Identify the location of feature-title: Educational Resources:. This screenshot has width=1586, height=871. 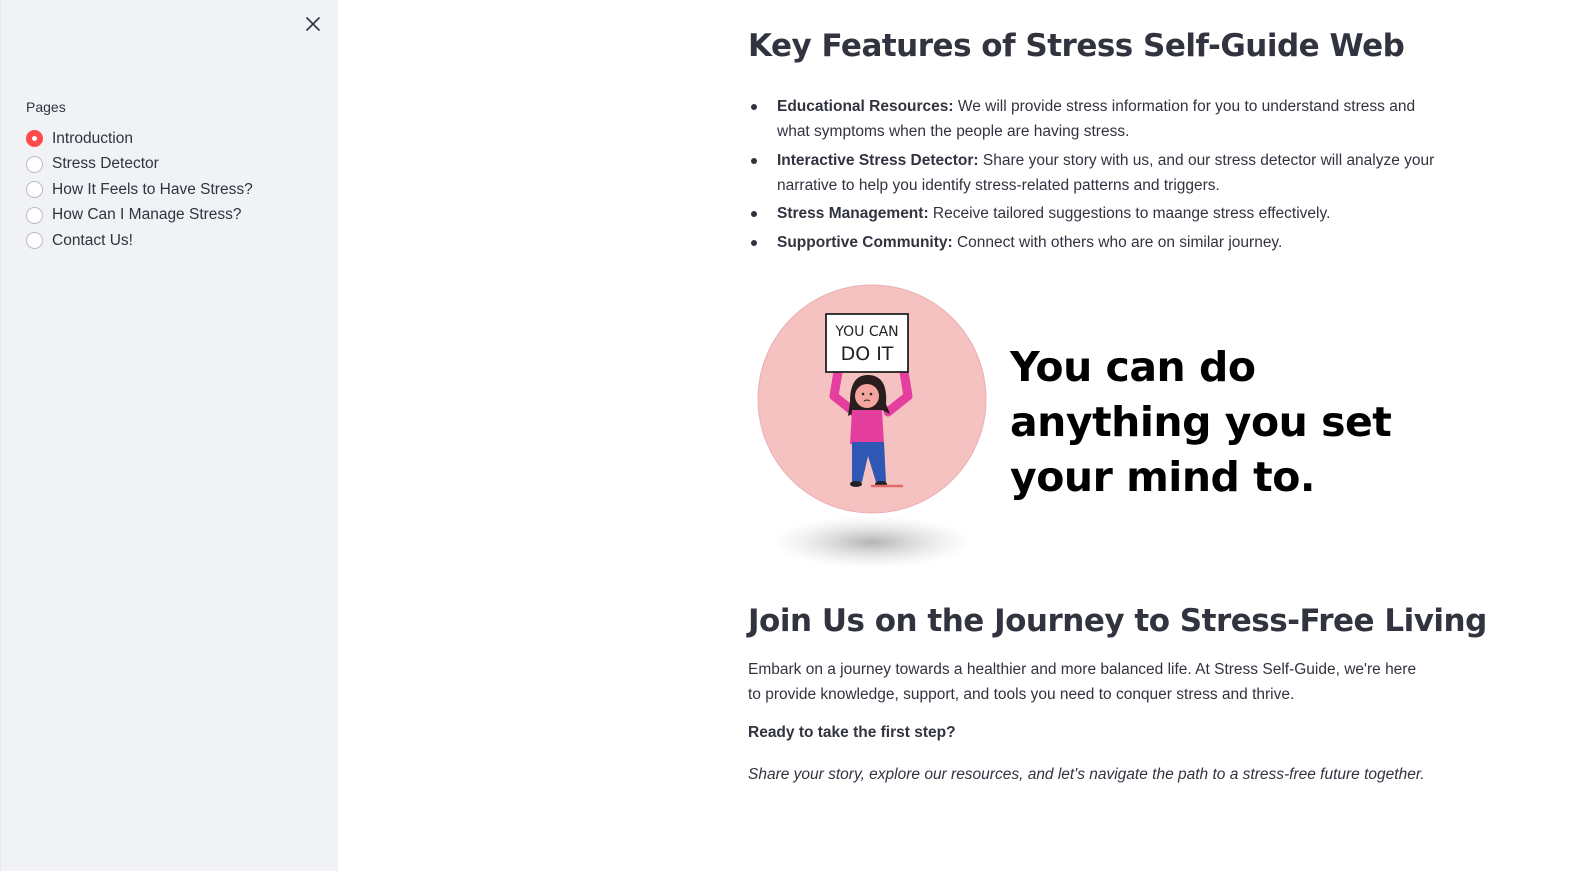
(865, 106).